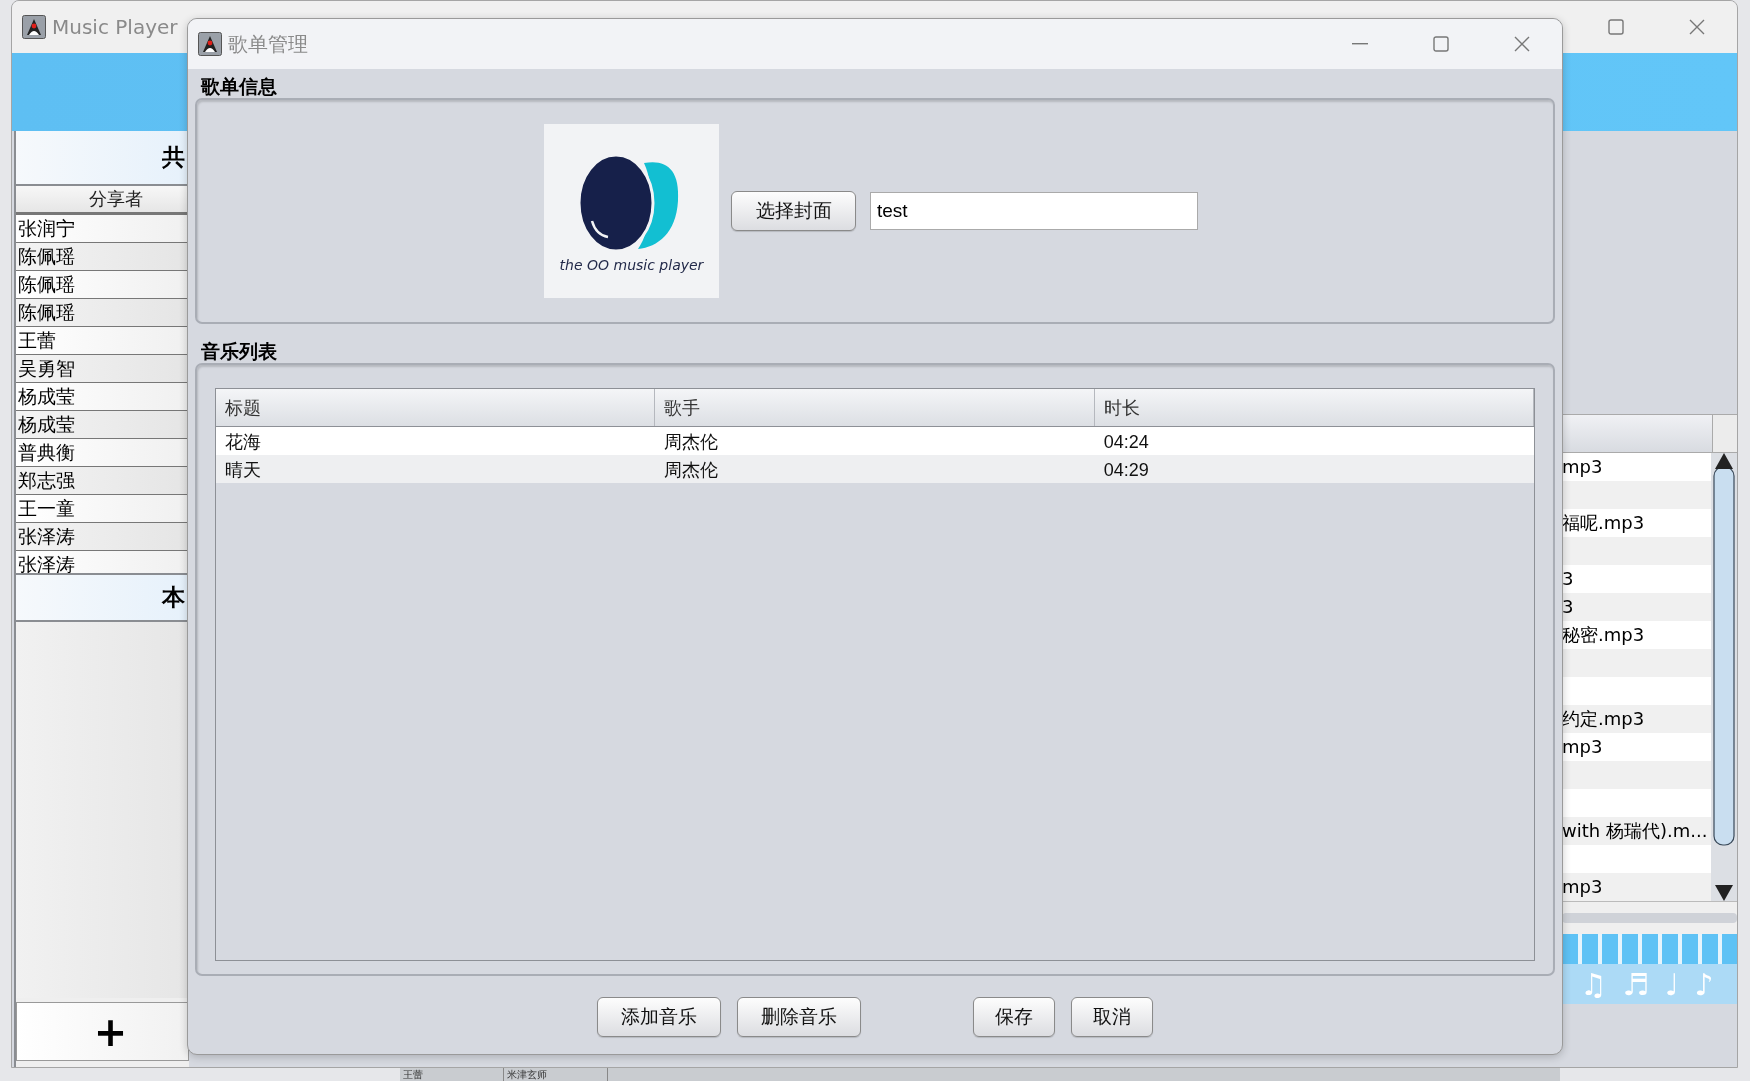  I want to click on dialog-button: 保存, so click(1014, 1017).